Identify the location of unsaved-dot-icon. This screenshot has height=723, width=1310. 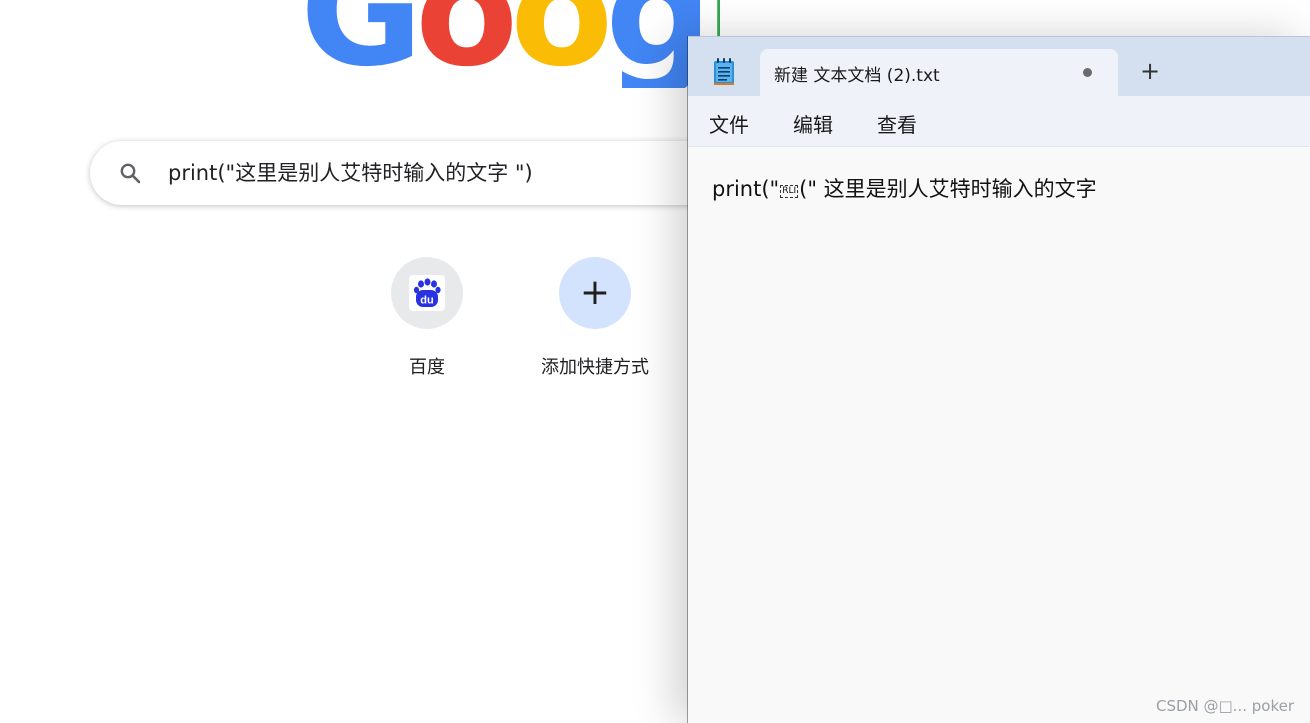
(1087, 72).